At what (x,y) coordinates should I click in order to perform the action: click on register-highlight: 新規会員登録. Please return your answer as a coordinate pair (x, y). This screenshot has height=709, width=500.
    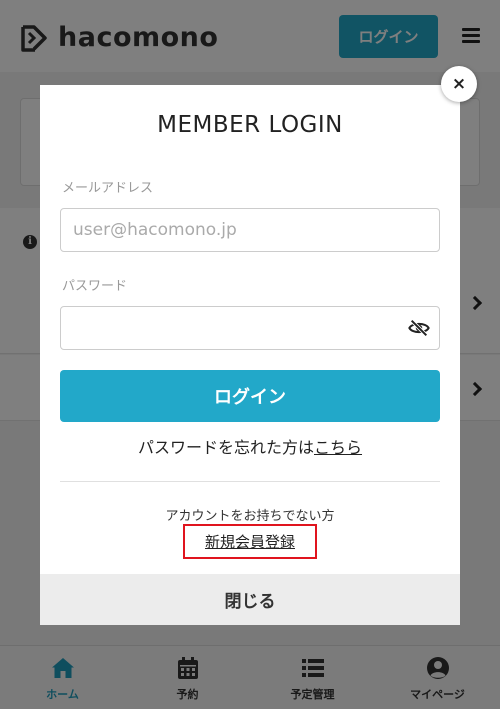
    Looking at the image, I should click on (250, 541).